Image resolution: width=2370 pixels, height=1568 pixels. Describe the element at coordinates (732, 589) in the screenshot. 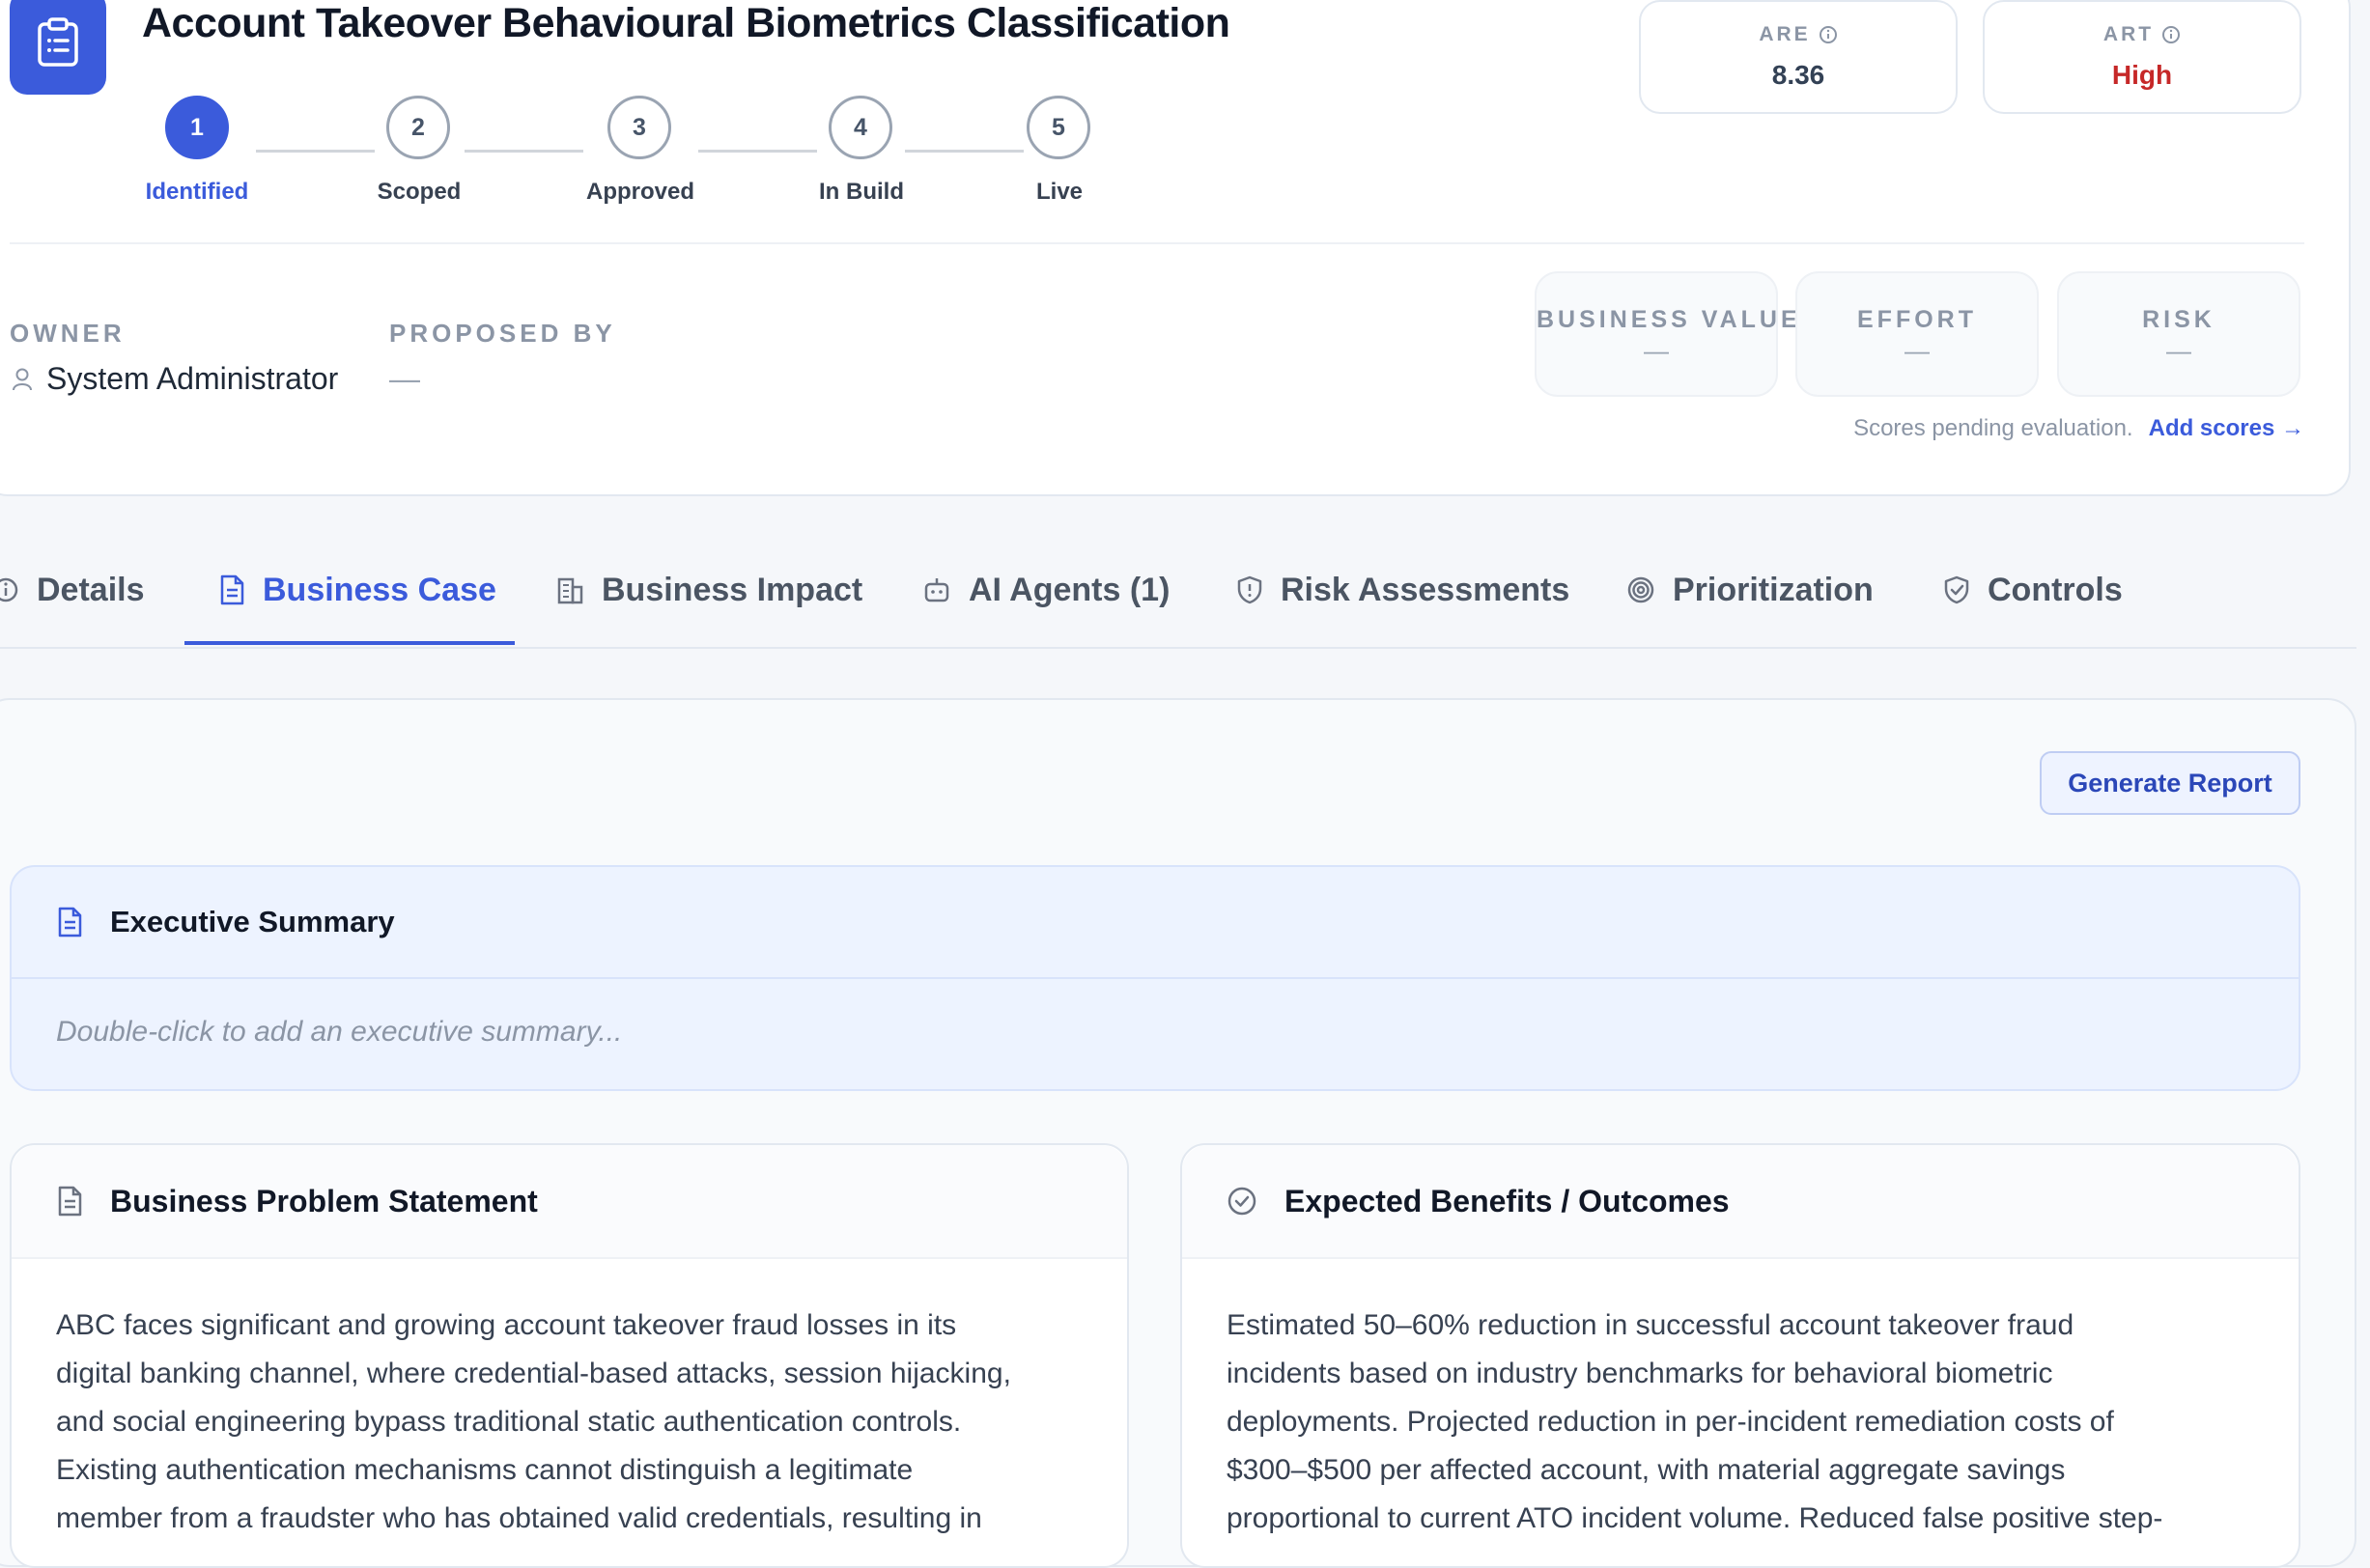

I see `tab-label: Business Impact` at that location.